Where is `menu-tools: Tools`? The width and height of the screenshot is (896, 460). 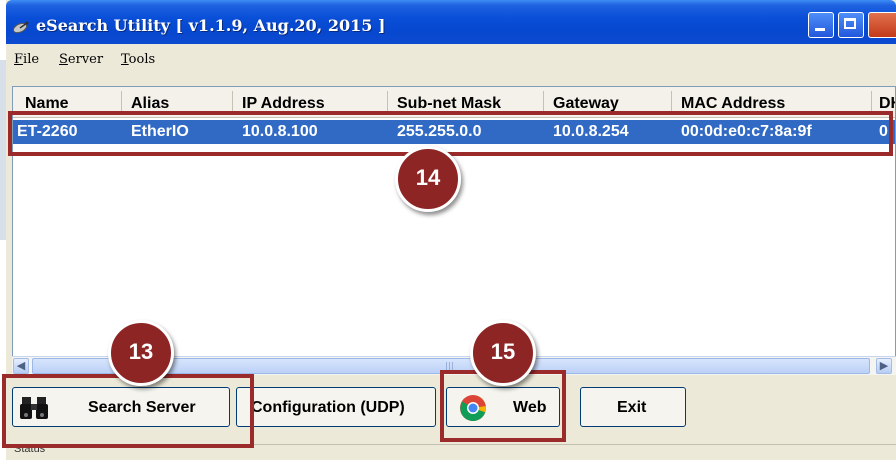
menu-tools: Tools is located at coordinates (138, 59).